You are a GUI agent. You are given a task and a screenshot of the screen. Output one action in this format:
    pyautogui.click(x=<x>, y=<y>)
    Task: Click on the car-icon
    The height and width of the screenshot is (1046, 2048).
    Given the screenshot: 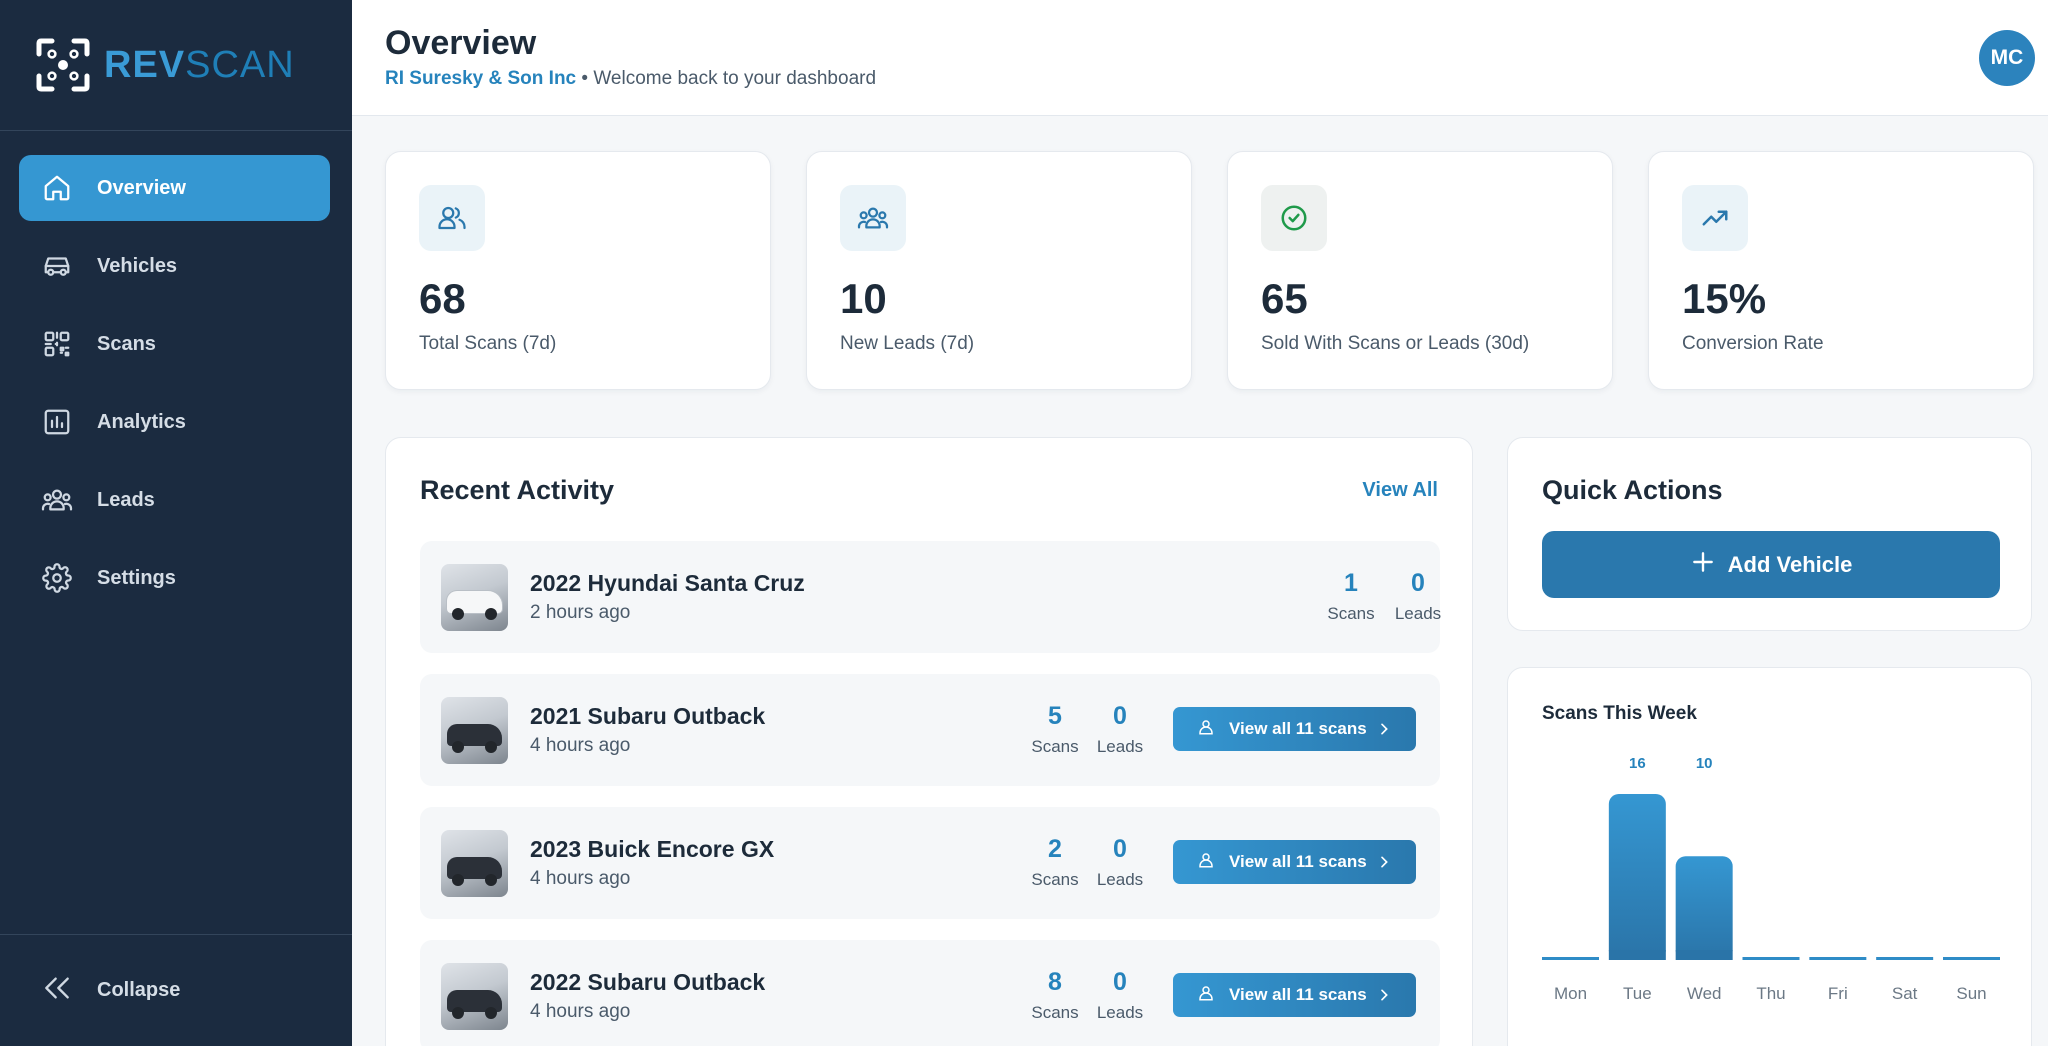 What is the action you would take?
    pyautogui.click(x=57, y=266)
    